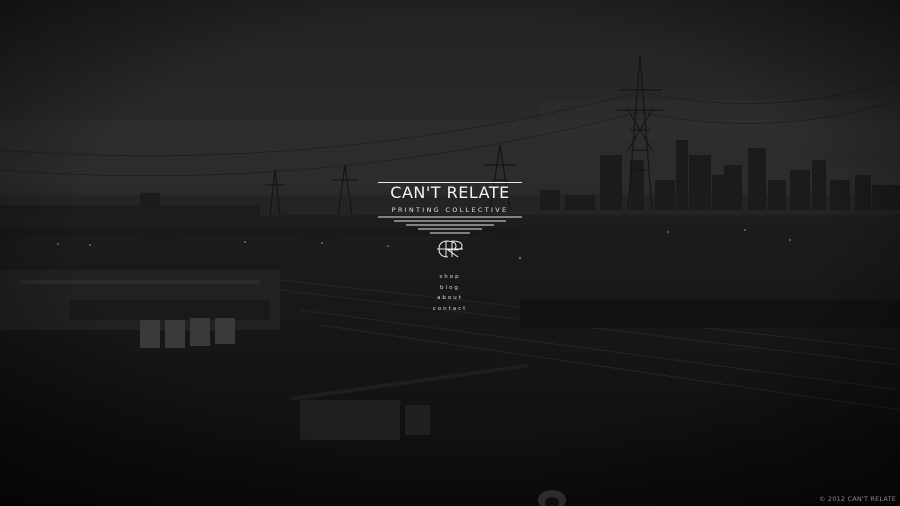 This screenshot has height=506, width=900. What do you see at coordinates (450, 309) in the screenshot?
I see `nav-link-contact: contact` at bounding box center [450, 309].